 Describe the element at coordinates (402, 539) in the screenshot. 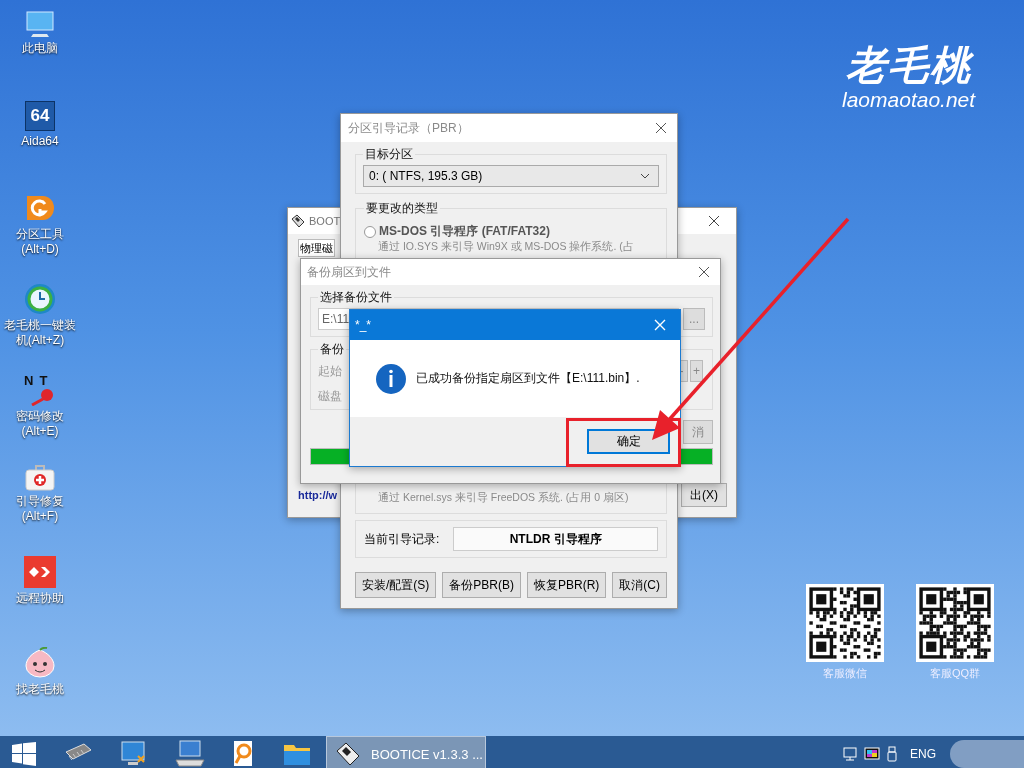

I see `current-record-label: 当前引导记录:` at that location.